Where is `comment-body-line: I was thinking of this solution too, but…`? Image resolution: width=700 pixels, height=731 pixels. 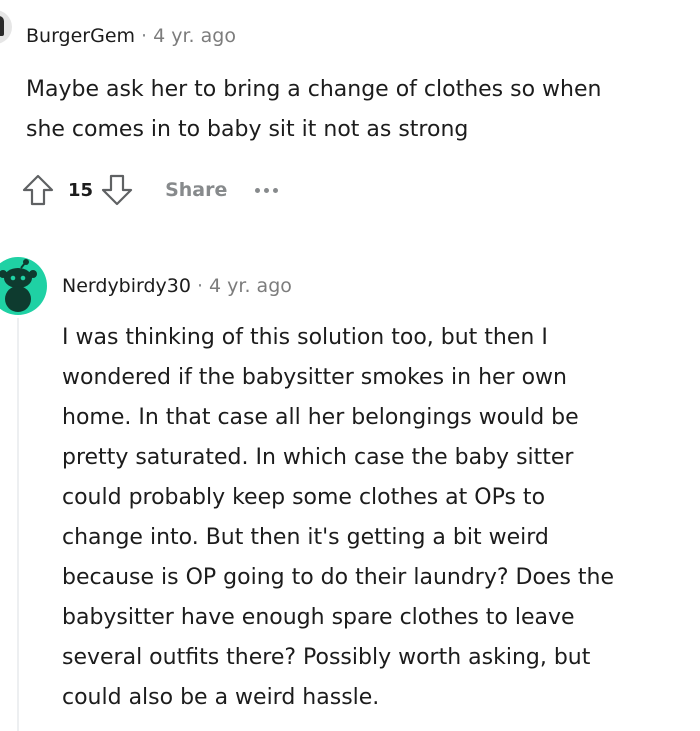 comment-body-line: I was thinking of this solution too, but… is located at coordinates (305, 337).